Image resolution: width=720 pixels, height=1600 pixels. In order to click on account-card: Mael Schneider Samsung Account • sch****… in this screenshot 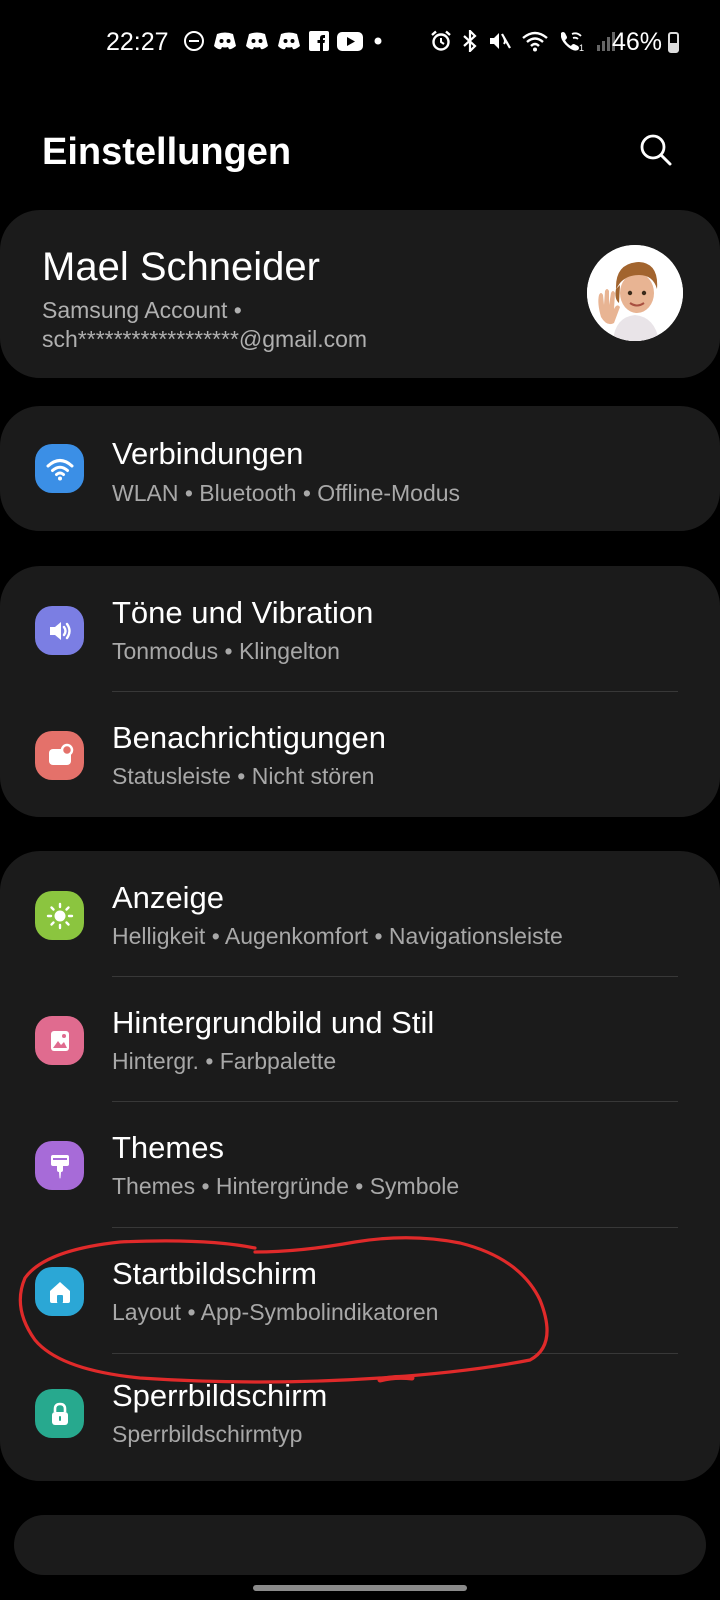, I will do `click(360, 294)`.